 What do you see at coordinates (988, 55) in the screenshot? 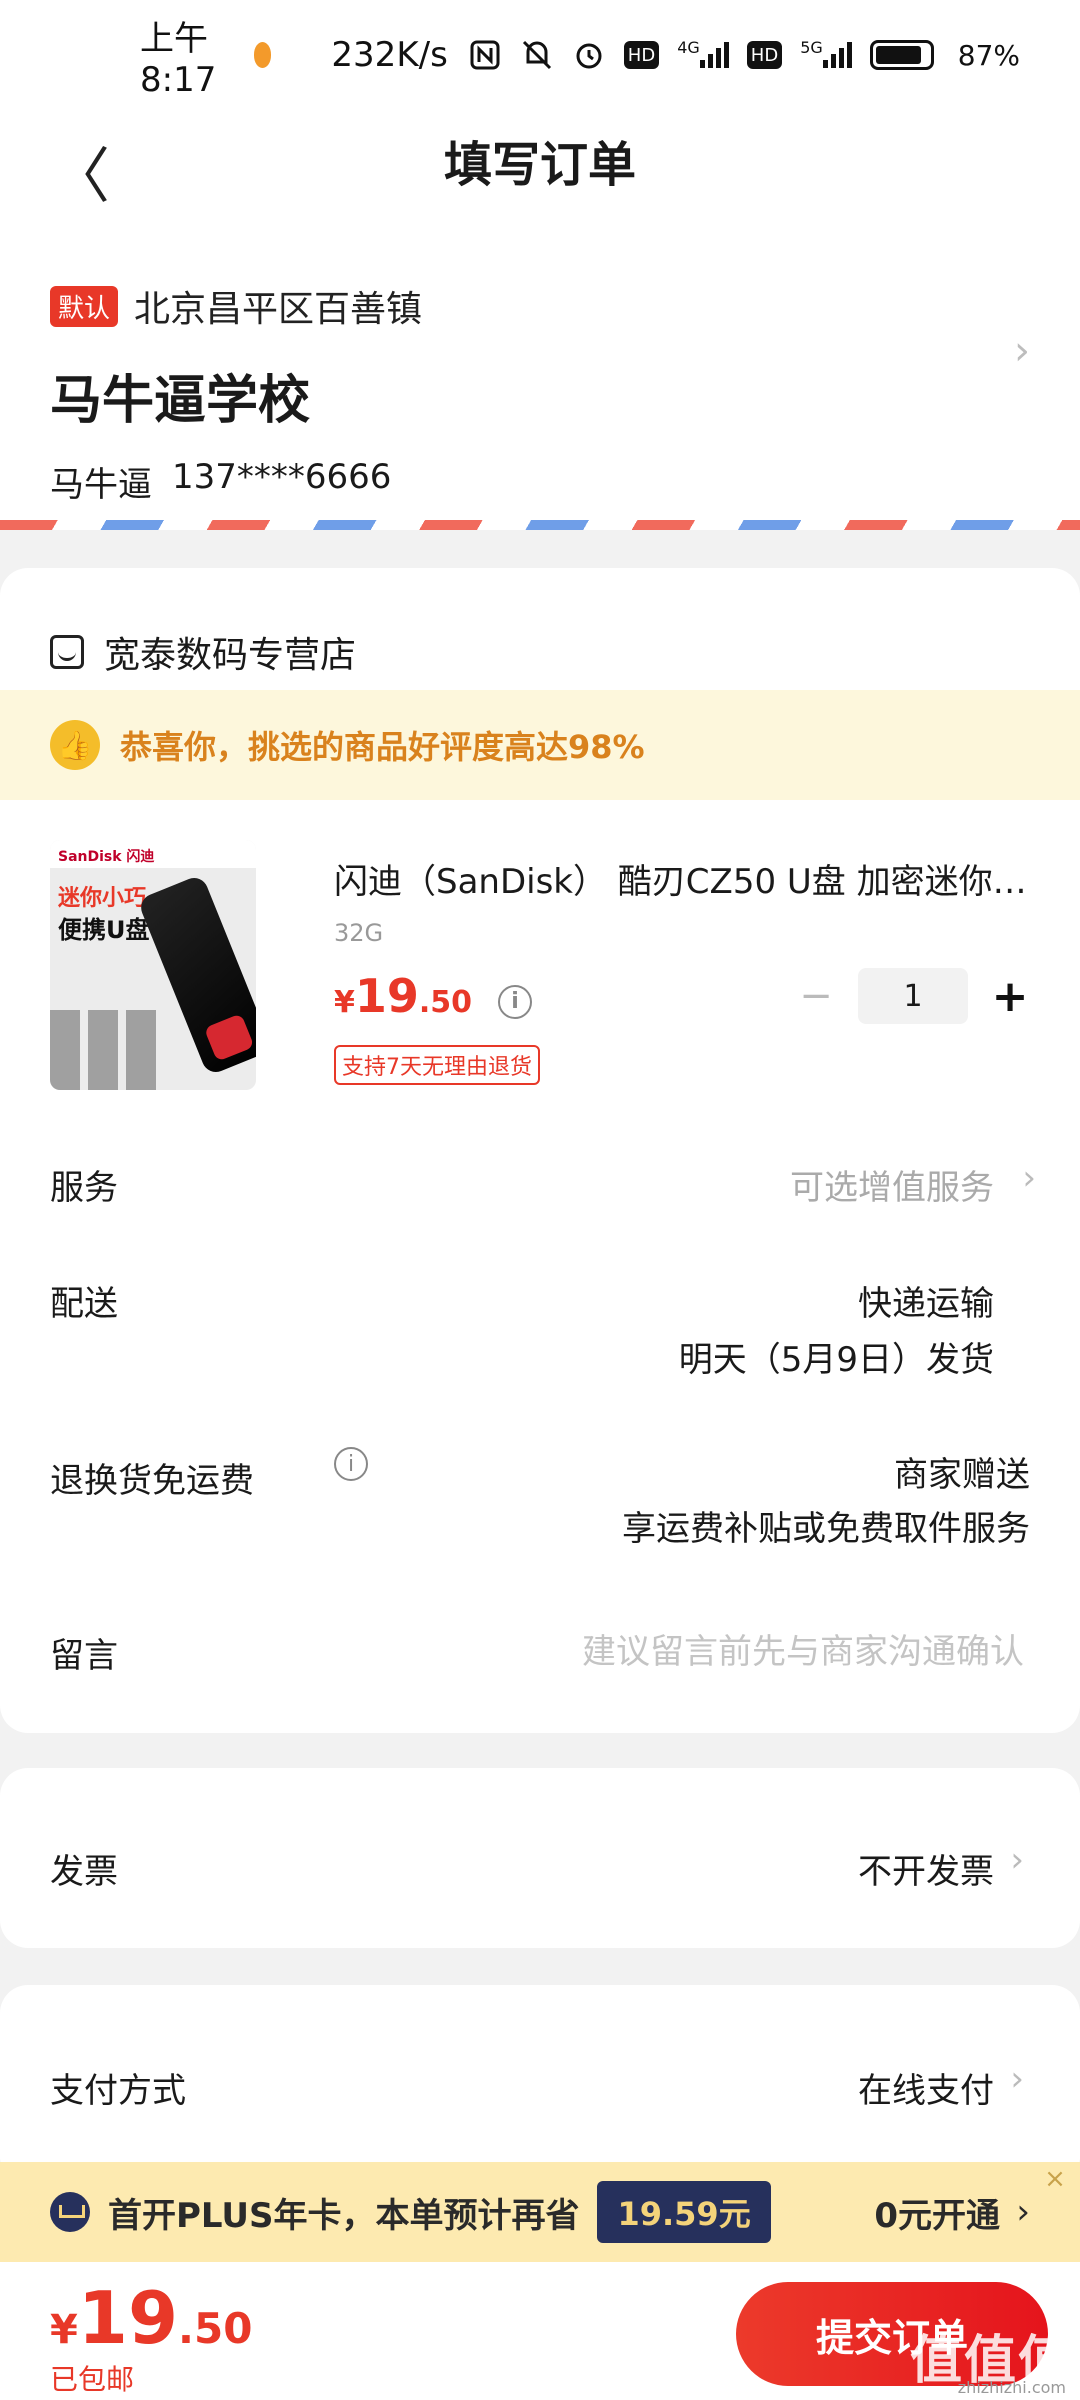
I see `battery-percent: 87%` at bounding box center [988, 55].